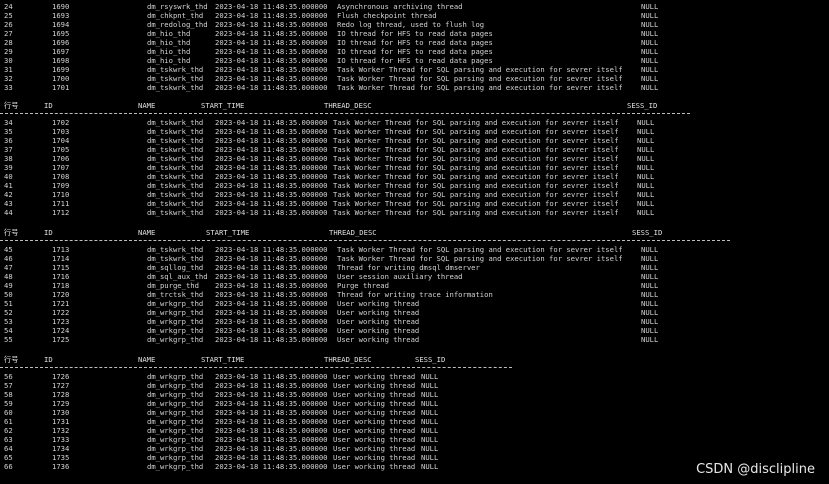 Image resolution: width=829 pixels, height=484 pixels. What do you see at coordinates (147, 359) in the screenshot?
I see `header-name: NAME` at bounding box center [147, 359].